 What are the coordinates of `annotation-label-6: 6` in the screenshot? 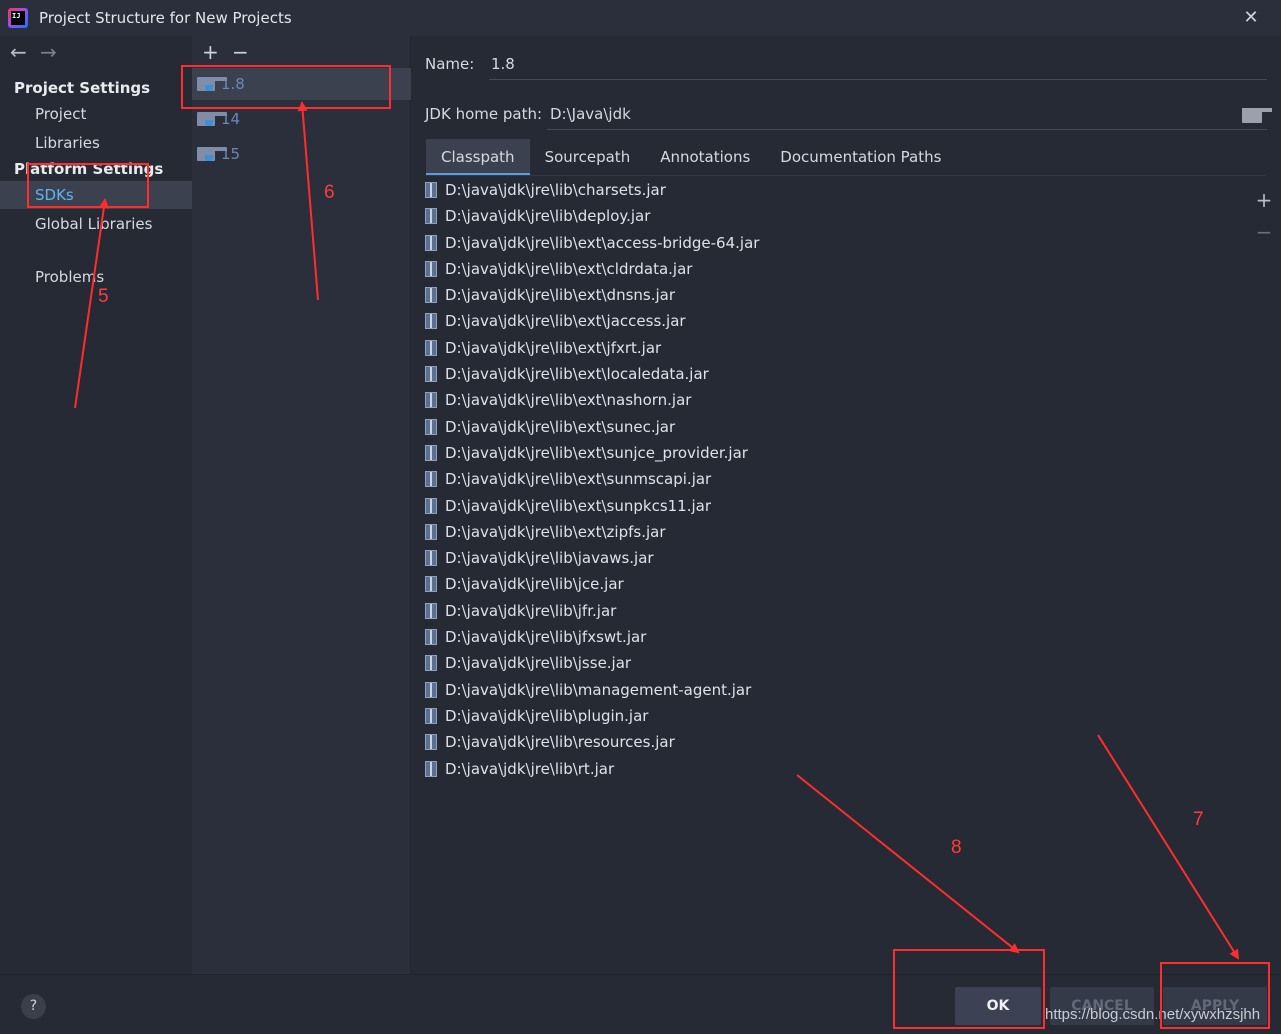 It's located at (329, 192).